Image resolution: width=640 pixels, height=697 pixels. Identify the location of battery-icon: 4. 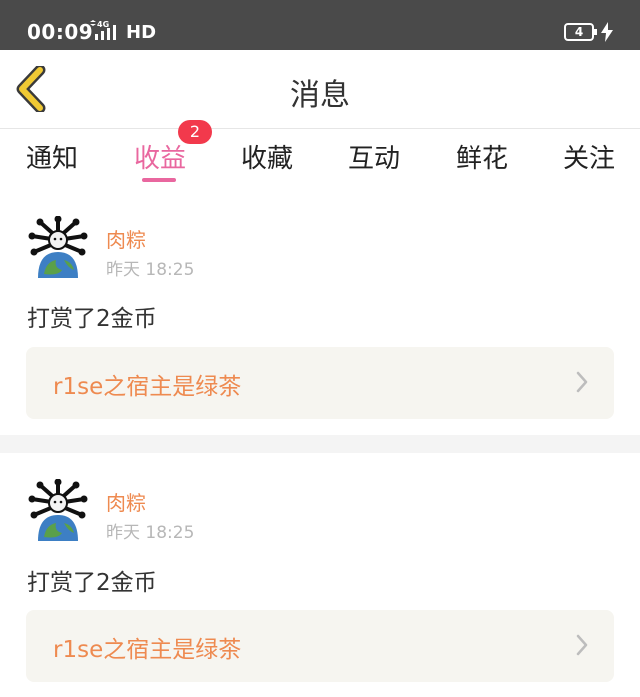
(580, 32).